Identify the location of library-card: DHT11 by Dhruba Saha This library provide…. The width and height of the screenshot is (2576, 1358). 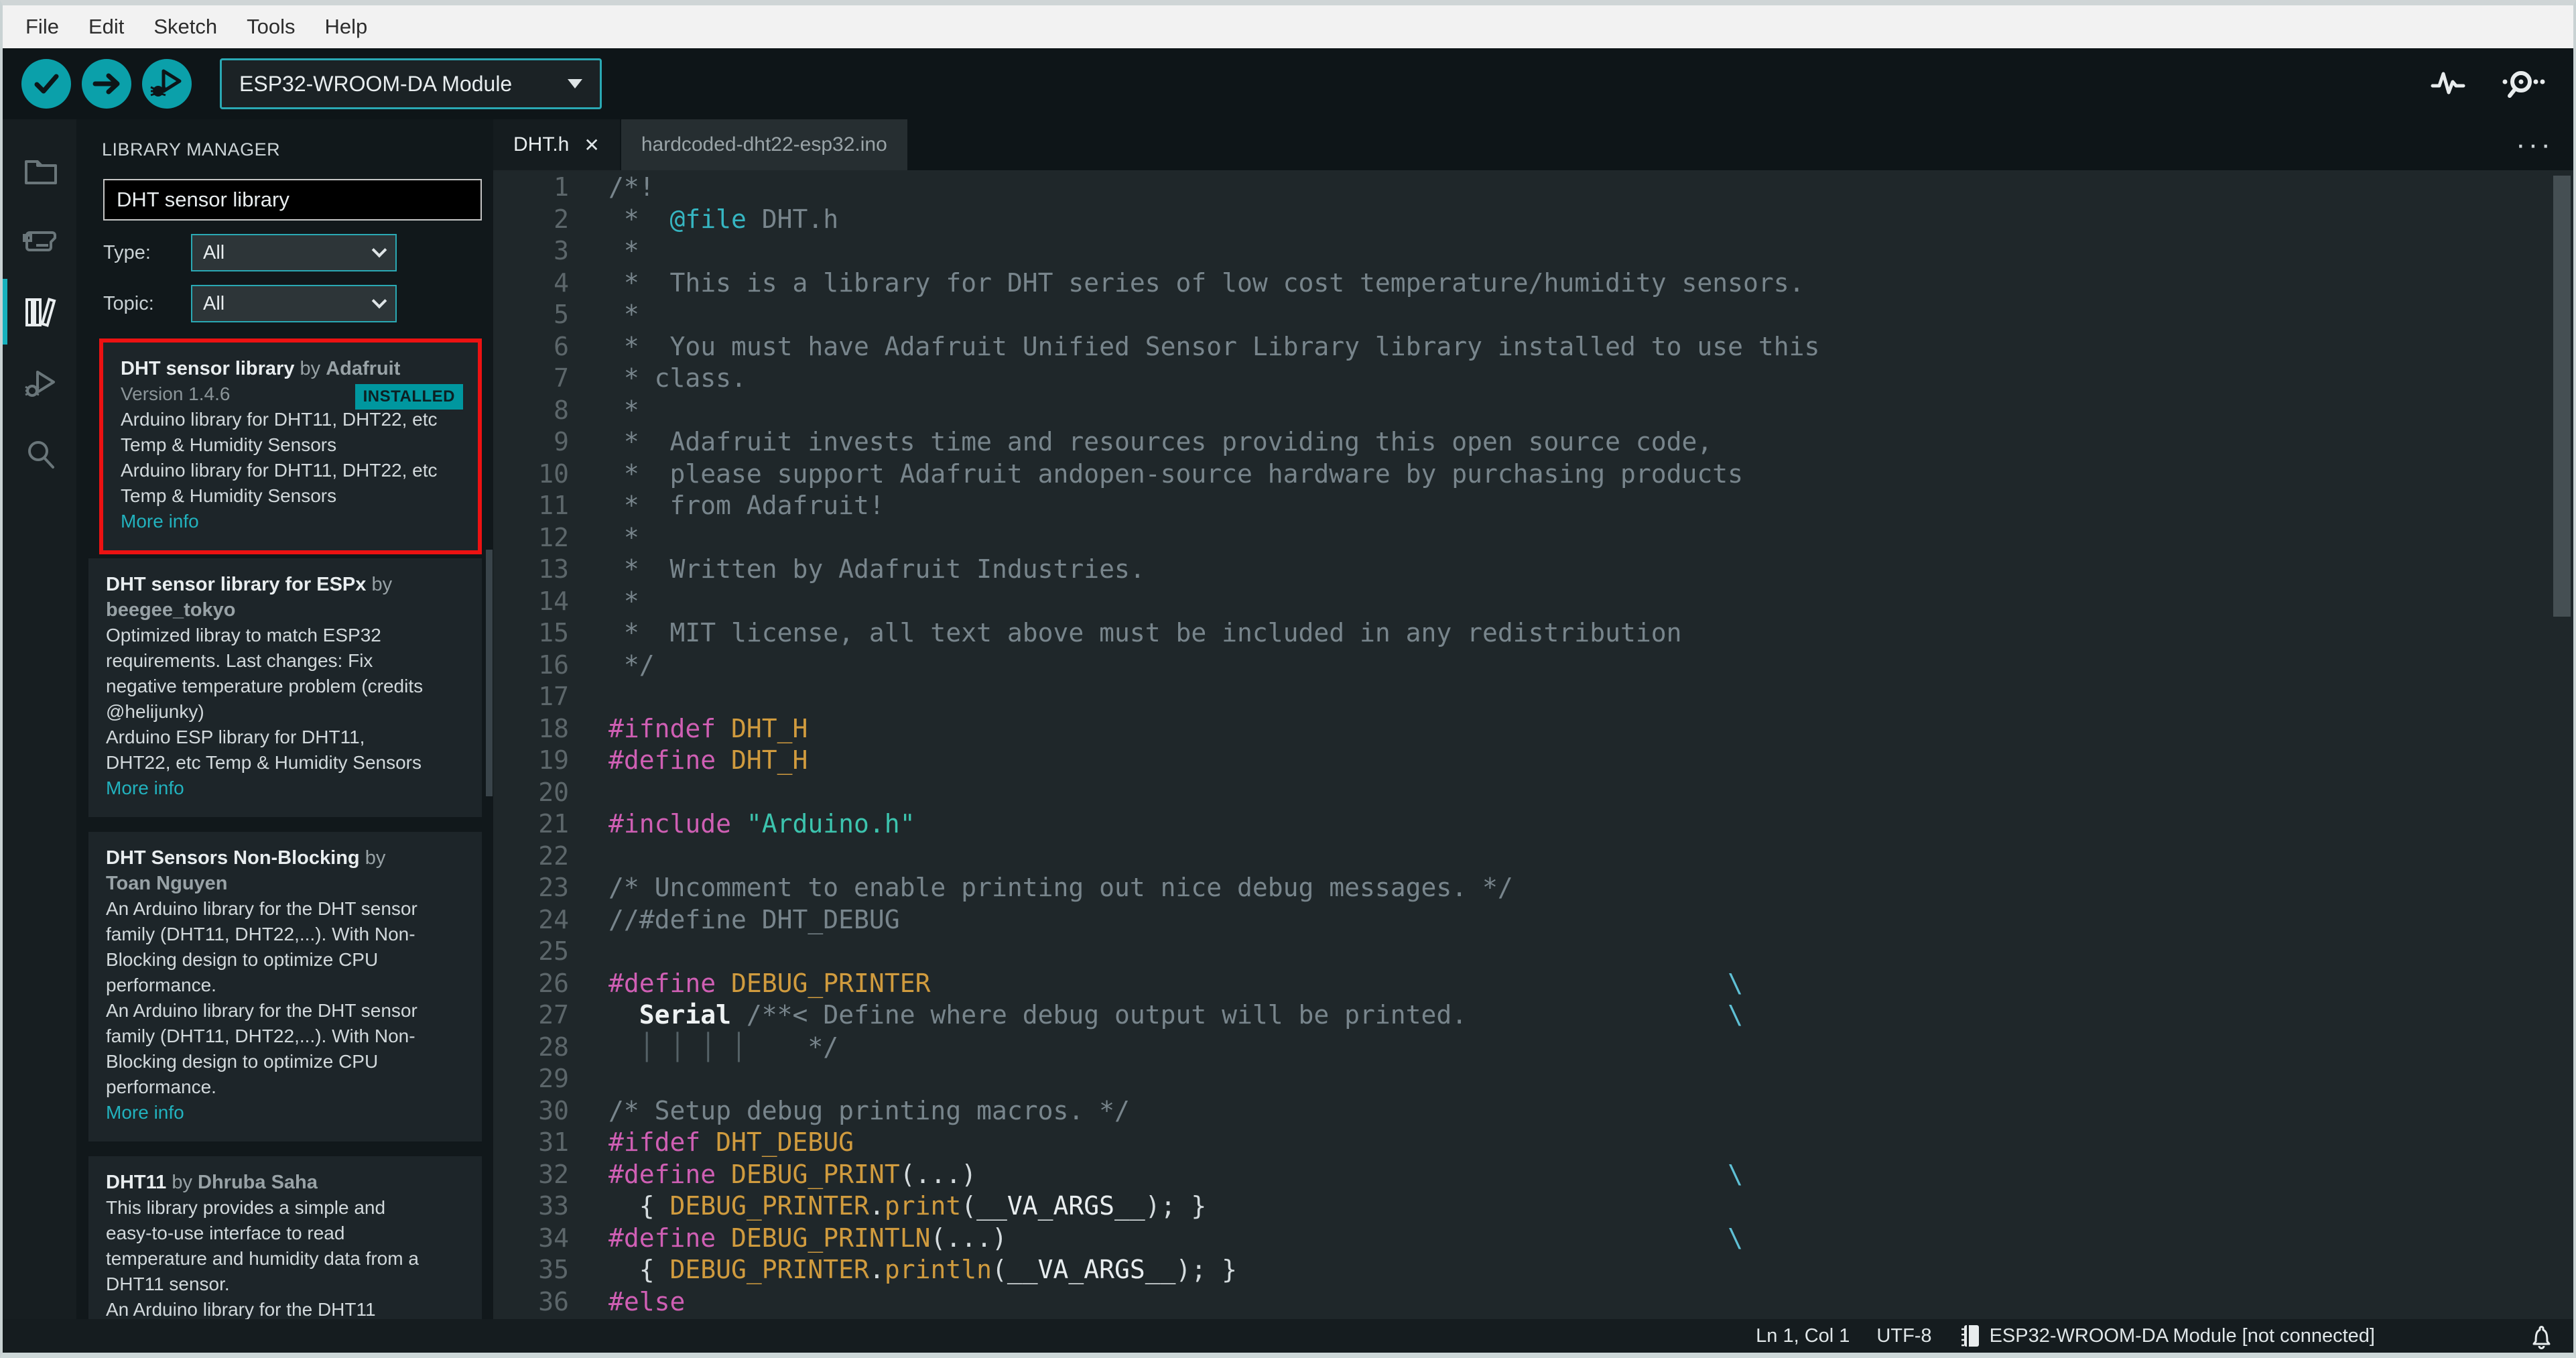
(285, 1237).